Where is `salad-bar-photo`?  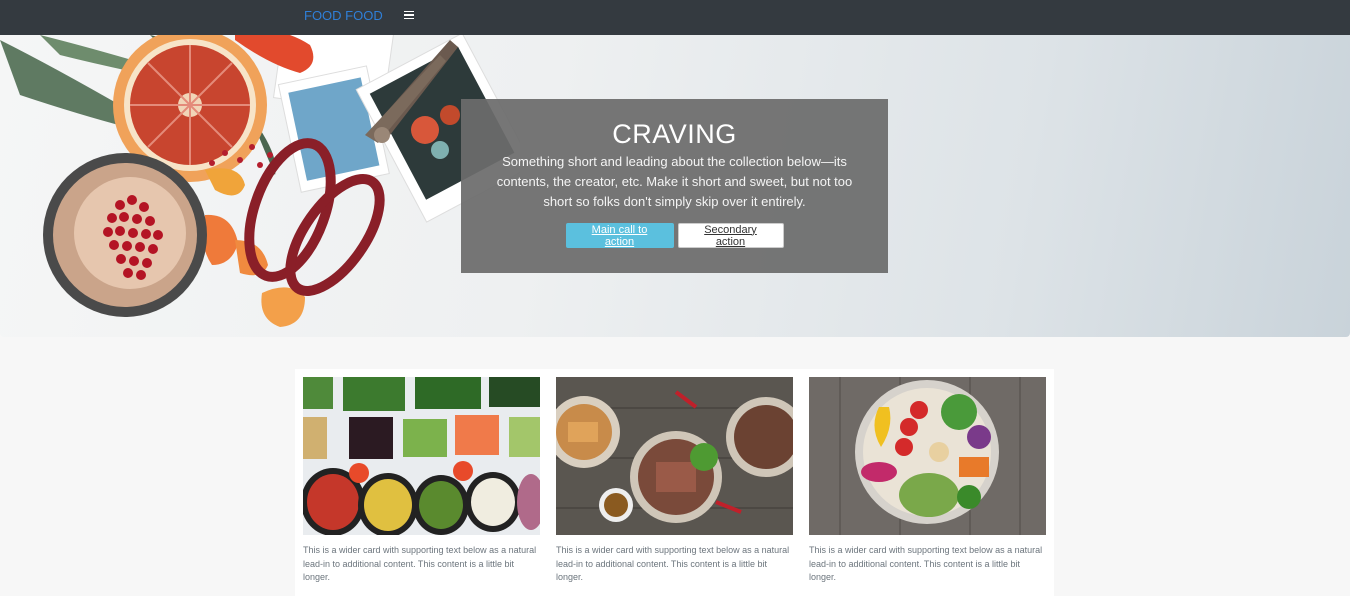 salad-bar-photo is located at coordinates (421, 456).